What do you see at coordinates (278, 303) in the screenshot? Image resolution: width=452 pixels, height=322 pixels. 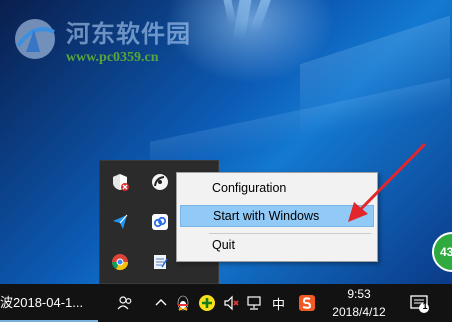 I see `ime-mode-indicator: 中` at bounding box center [278, 303].